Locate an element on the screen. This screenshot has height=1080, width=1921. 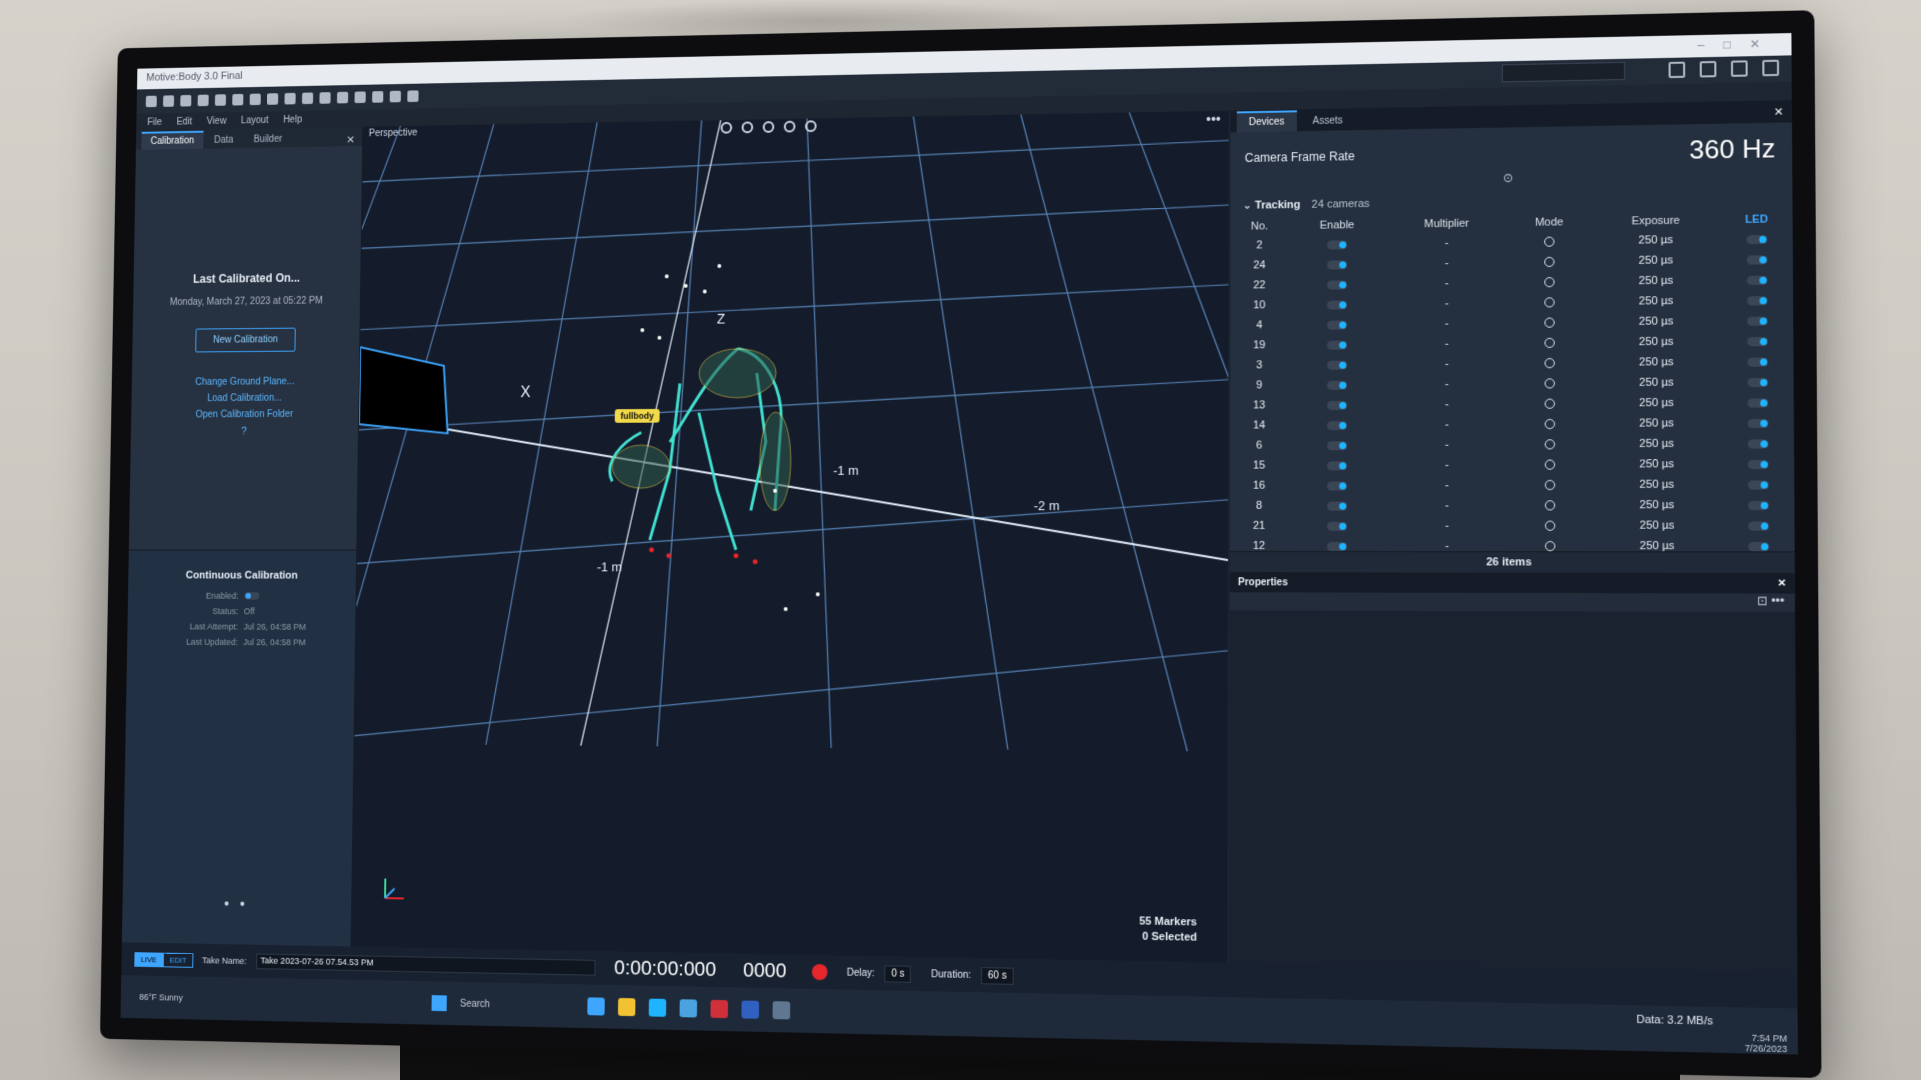
info-icon is located at coordinates (413, 96).